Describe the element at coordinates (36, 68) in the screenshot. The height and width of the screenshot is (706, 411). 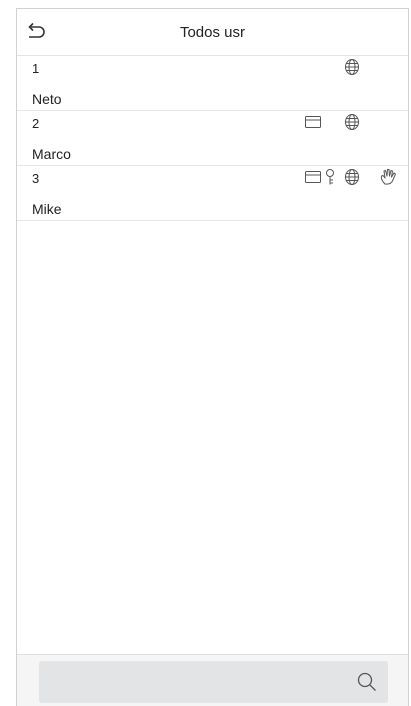
I see `user-id: 1` at that location.